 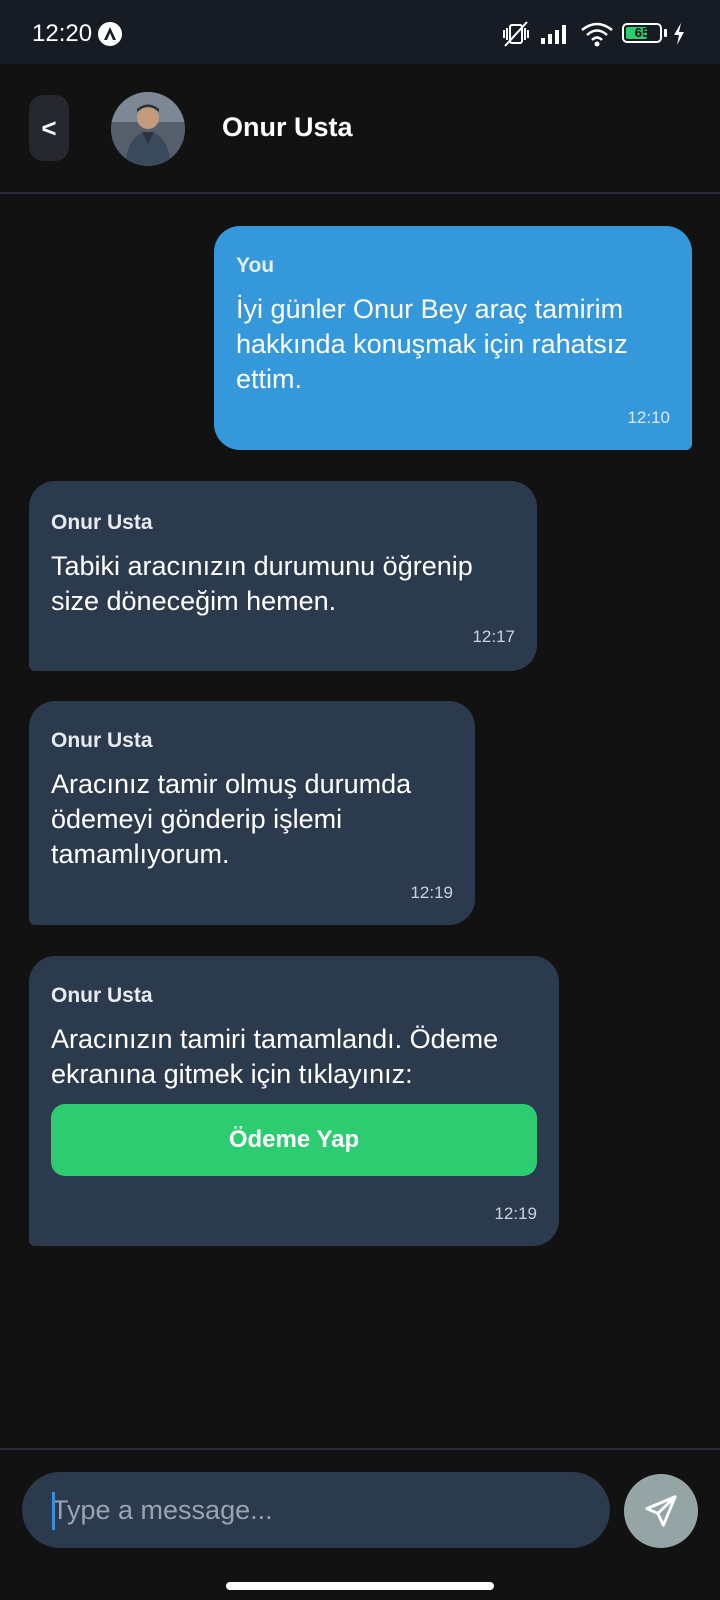 I want to click on status-time: 12:20, so click(x=62, y=33).